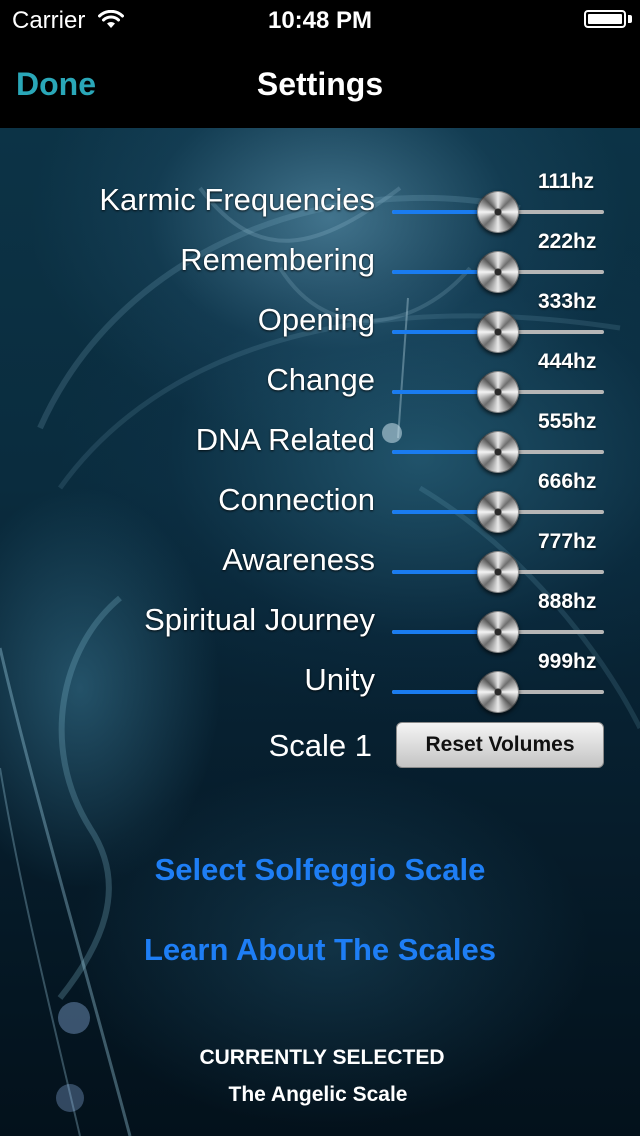 This screenshot has height=1136, width=640. Describe the element at coordinates (237, 199) in the screenshot. I see `frequency-label: Karmic Frequencies` at that location.